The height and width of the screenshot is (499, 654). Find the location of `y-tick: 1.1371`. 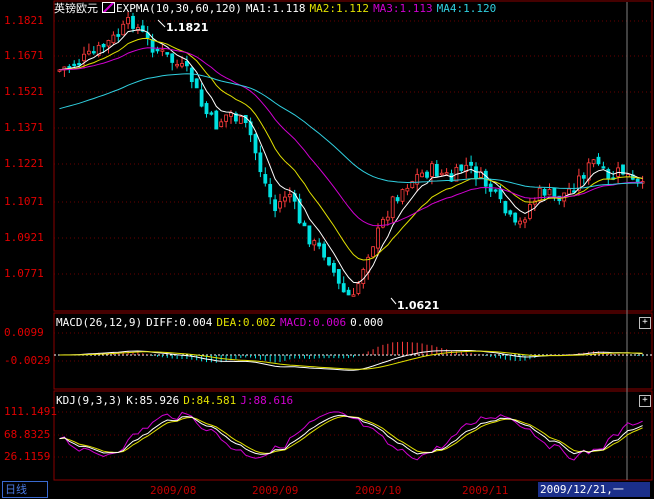

y-tick: 1.1371 is located at coordinates (24, 127).